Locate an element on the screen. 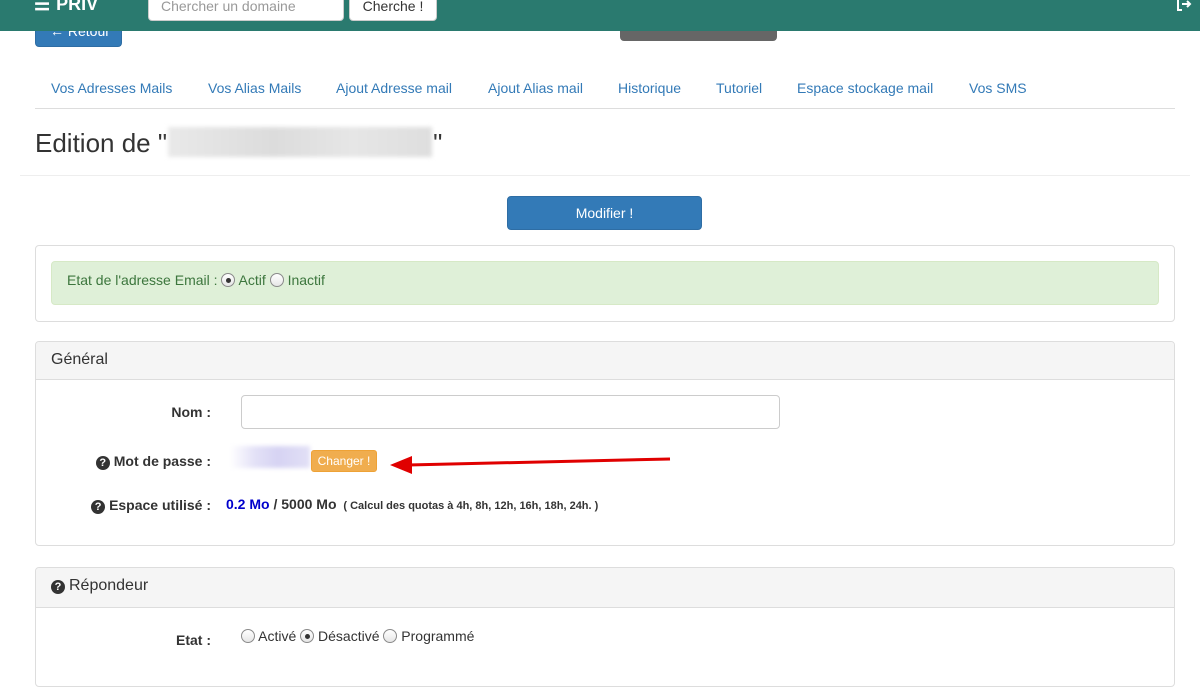 The image size is (1200, 687). top-navbar: ☰ PRIV Cherche ! is located at coordinates (600, 15).